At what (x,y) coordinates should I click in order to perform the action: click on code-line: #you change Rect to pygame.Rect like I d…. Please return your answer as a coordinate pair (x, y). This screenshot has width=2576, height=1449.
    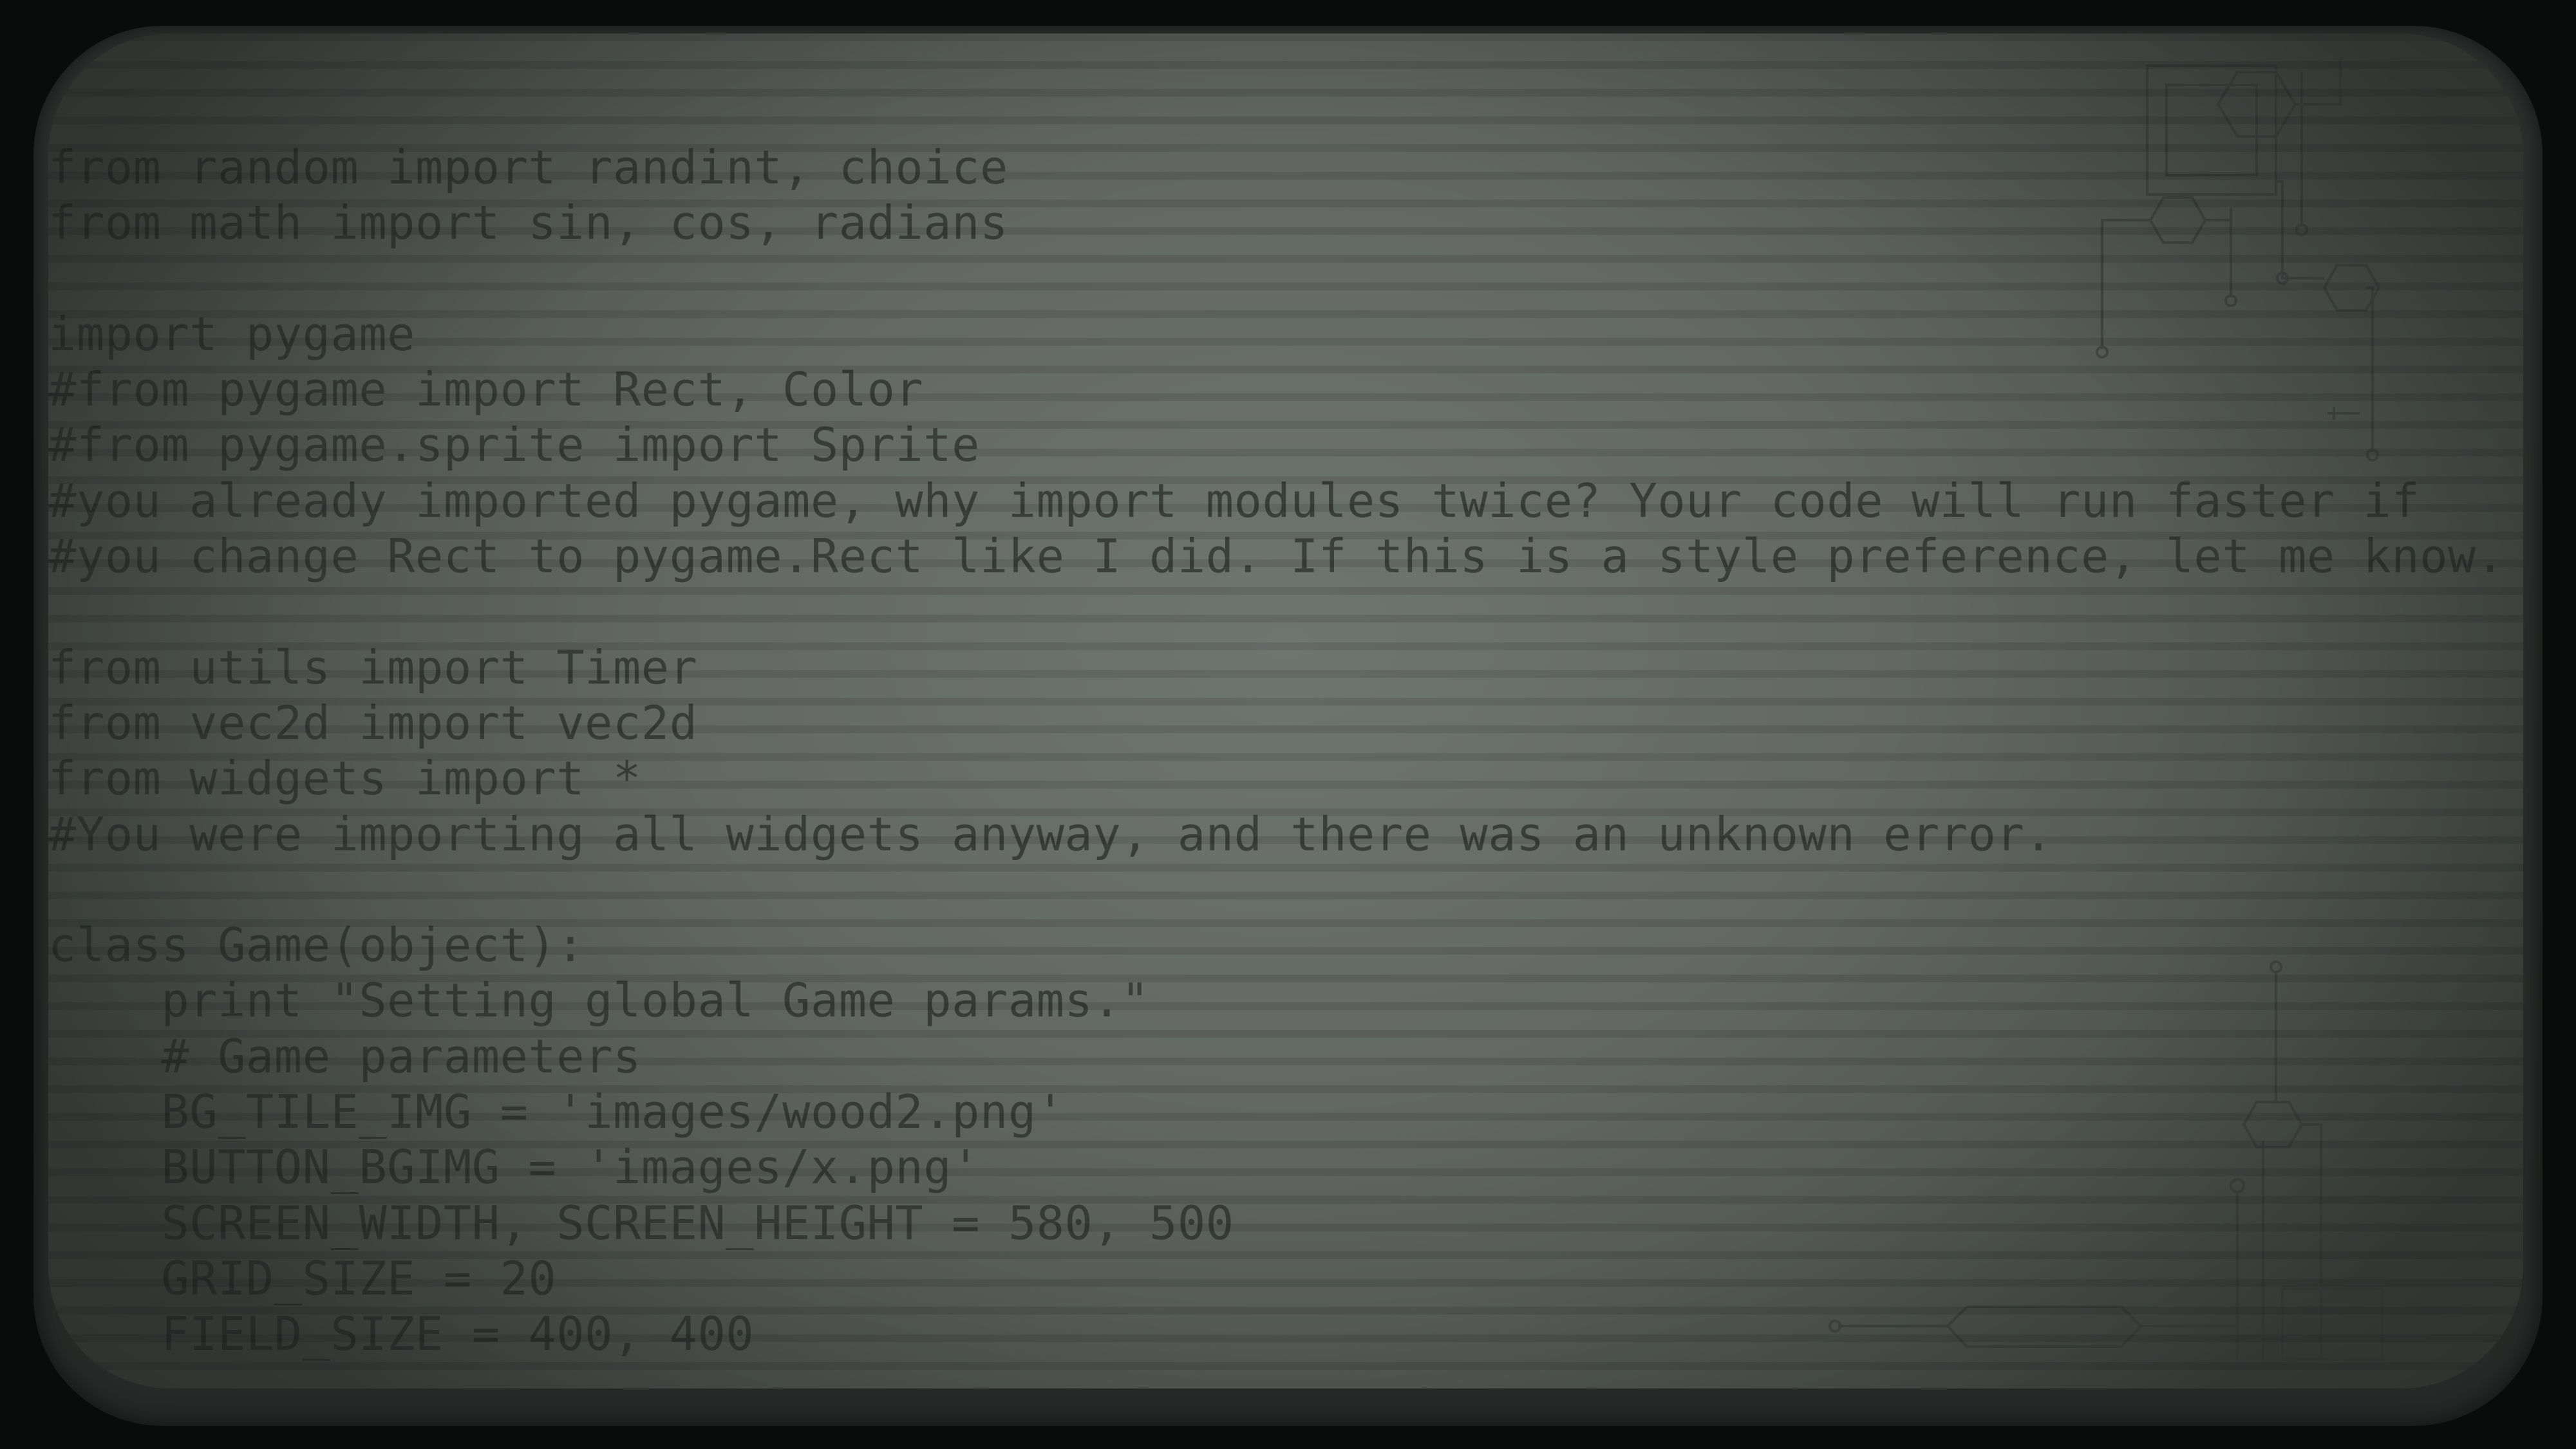
    Looking at the image, I should click on (1276, 556).